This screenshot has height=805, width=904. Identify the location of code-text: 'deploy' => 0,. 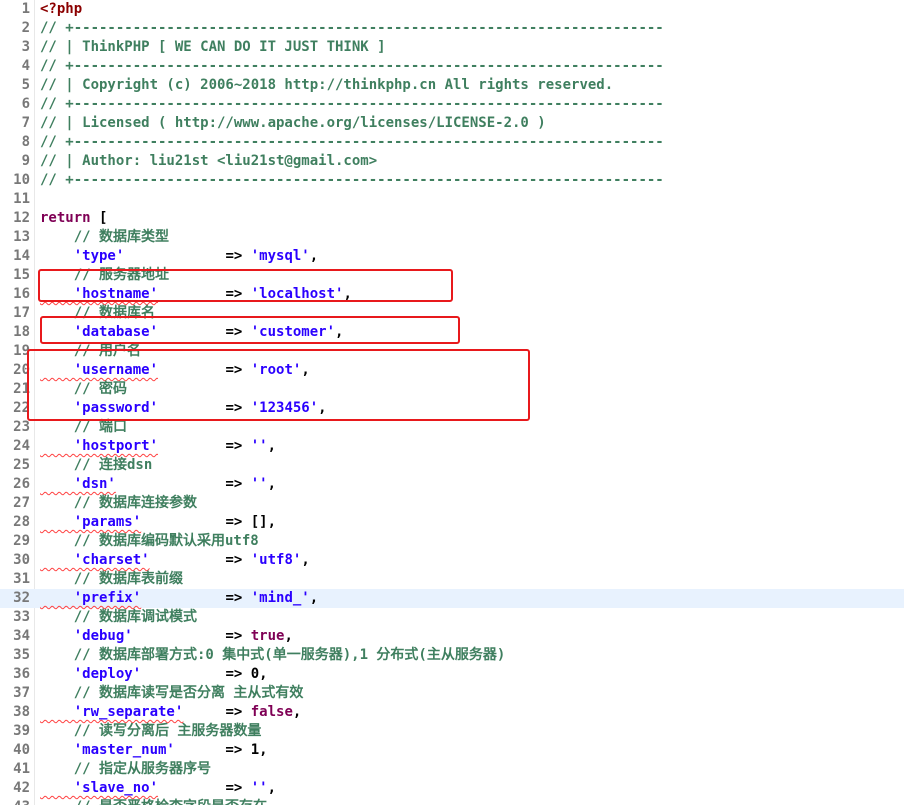
(154, 674).